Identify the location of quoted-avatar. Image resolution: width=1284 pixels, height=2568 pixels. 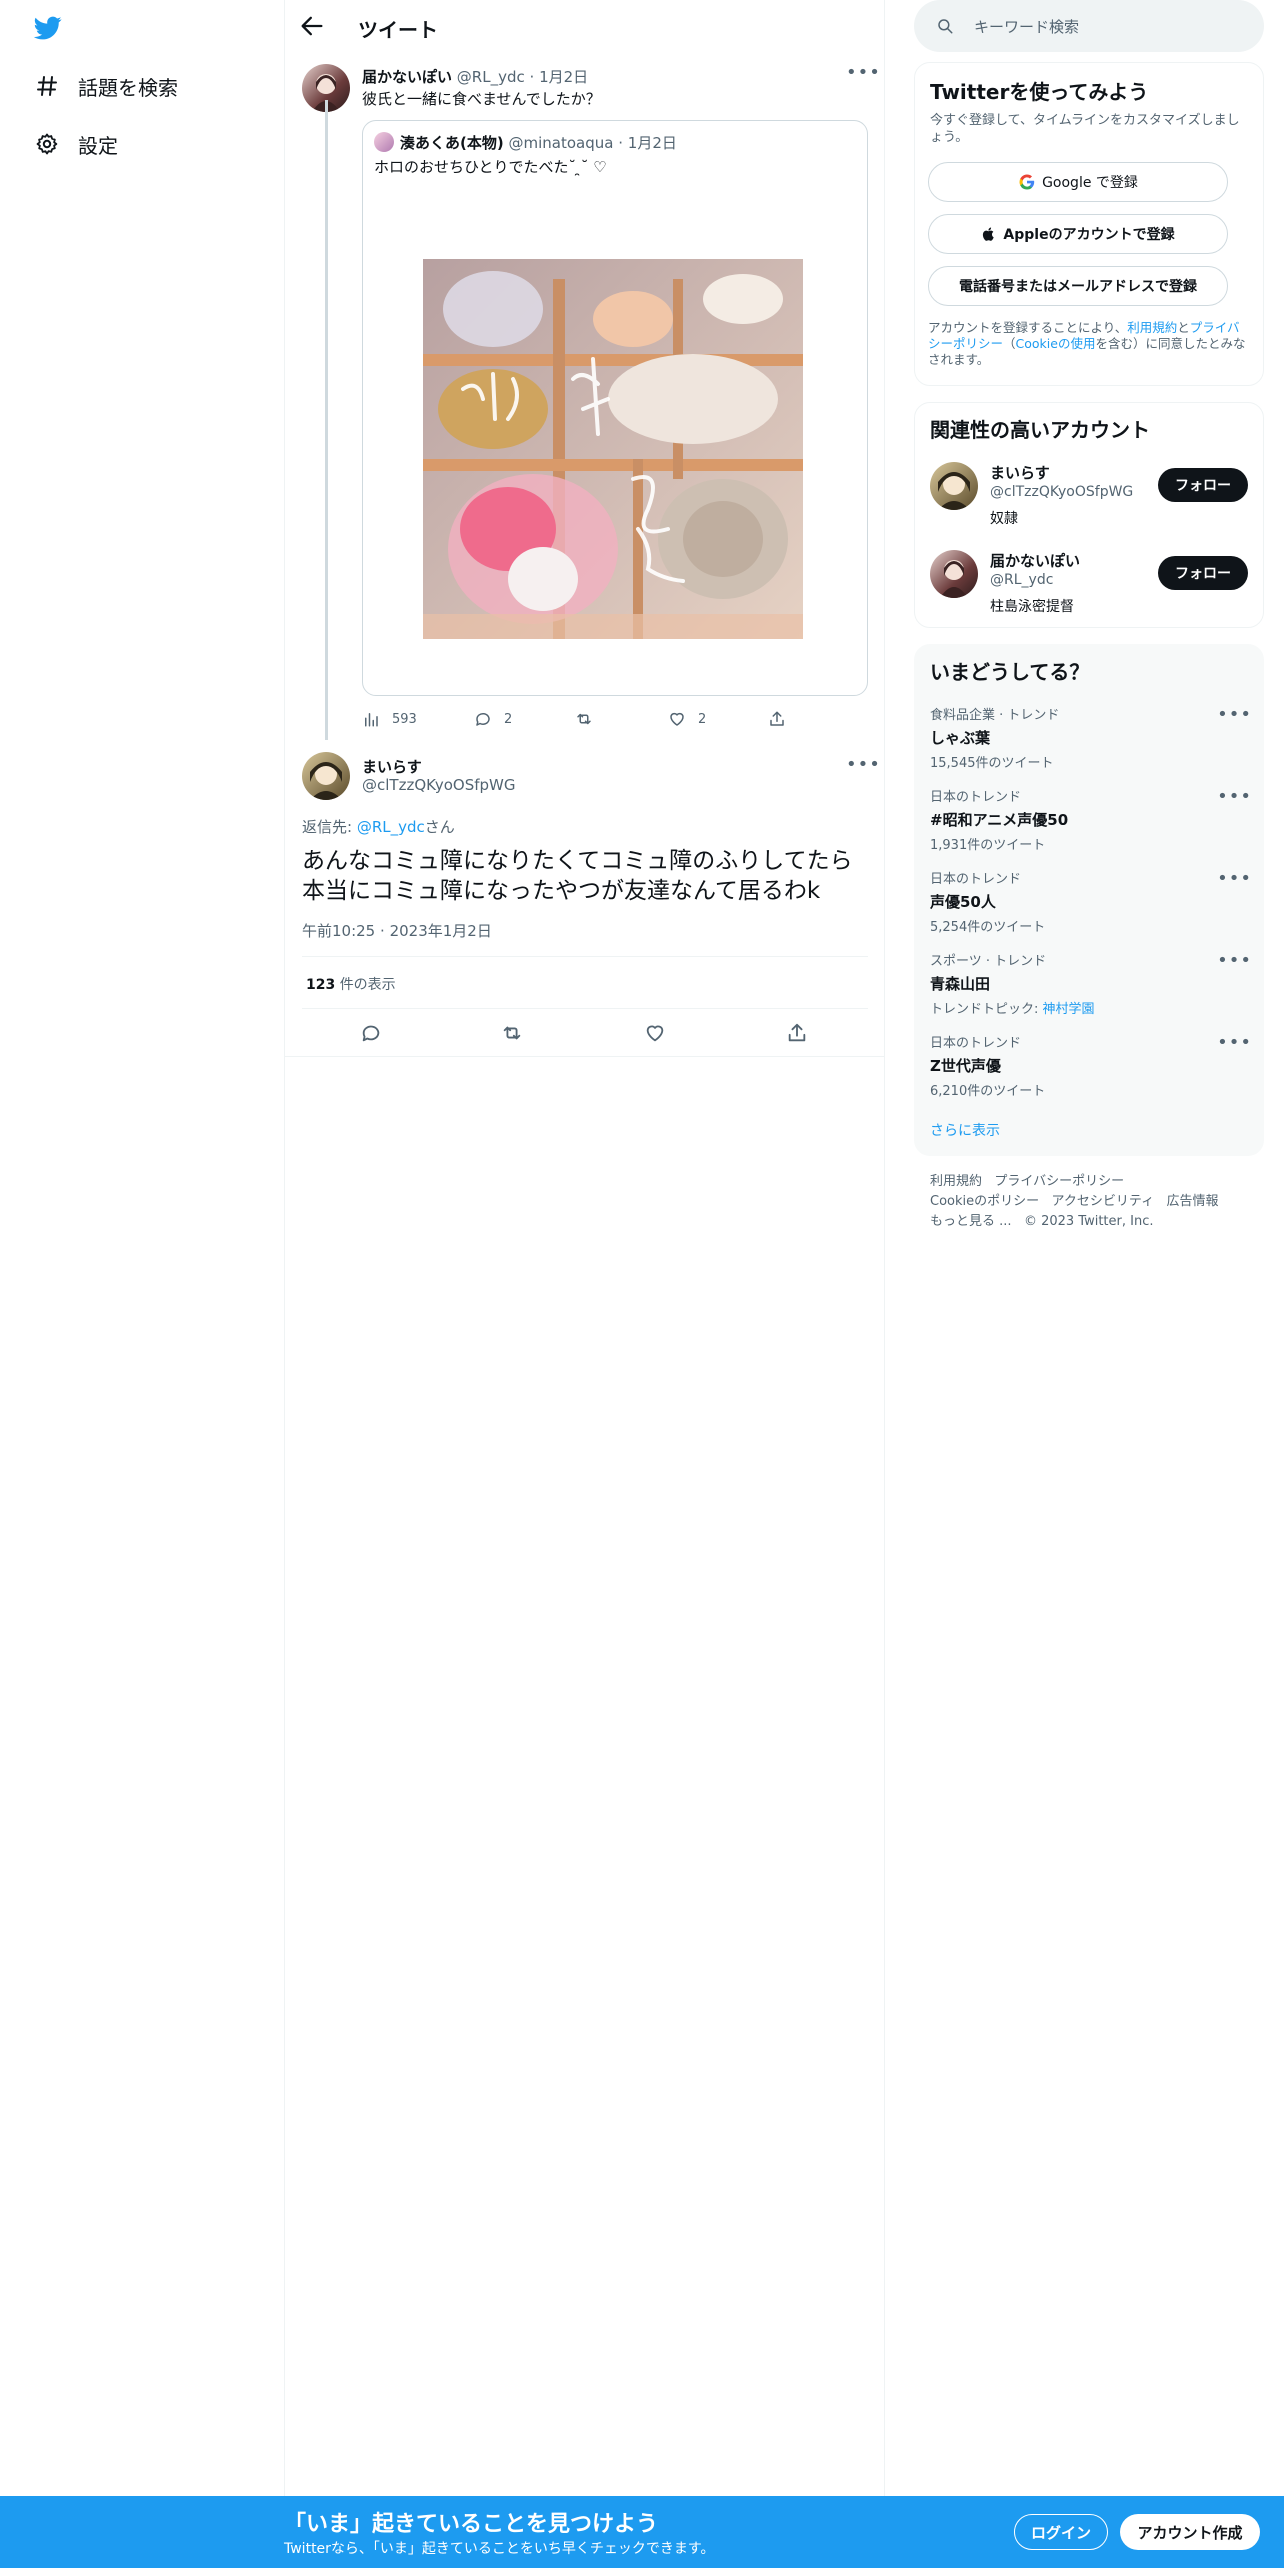
(384, 142).